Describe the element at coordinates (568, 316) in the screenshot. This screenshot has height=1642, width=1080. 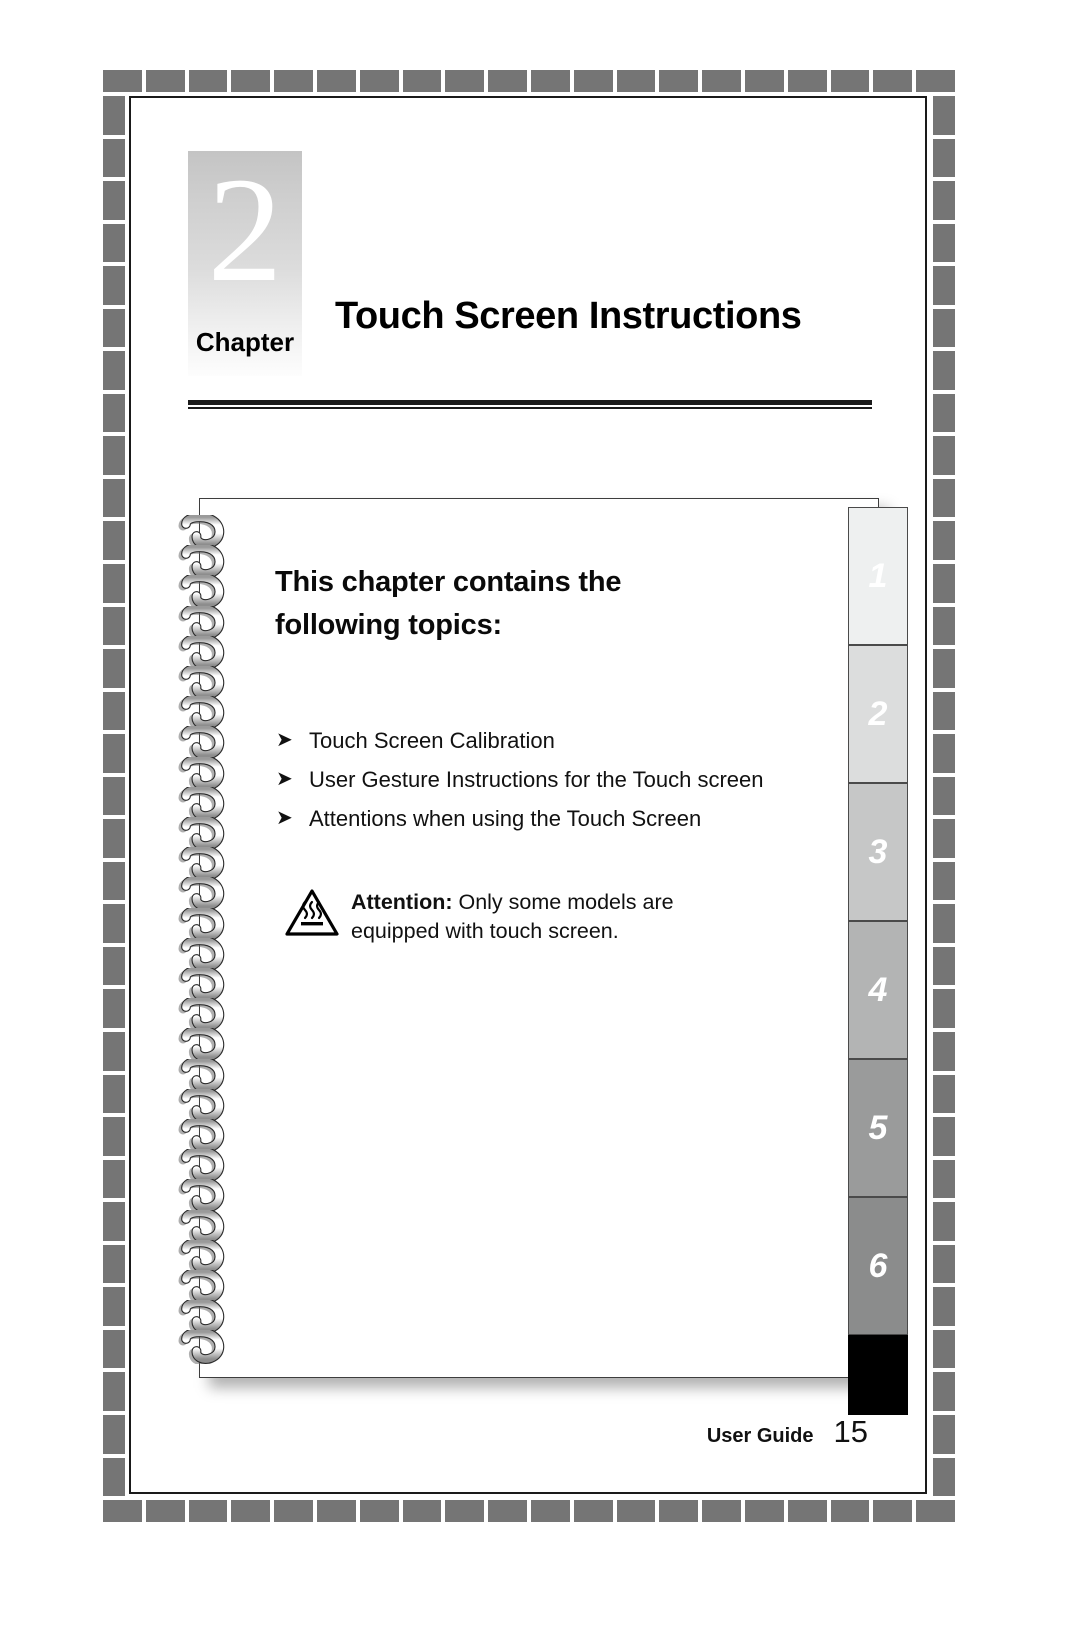
I see `page-title: Touch Screen Instructions` at that location.